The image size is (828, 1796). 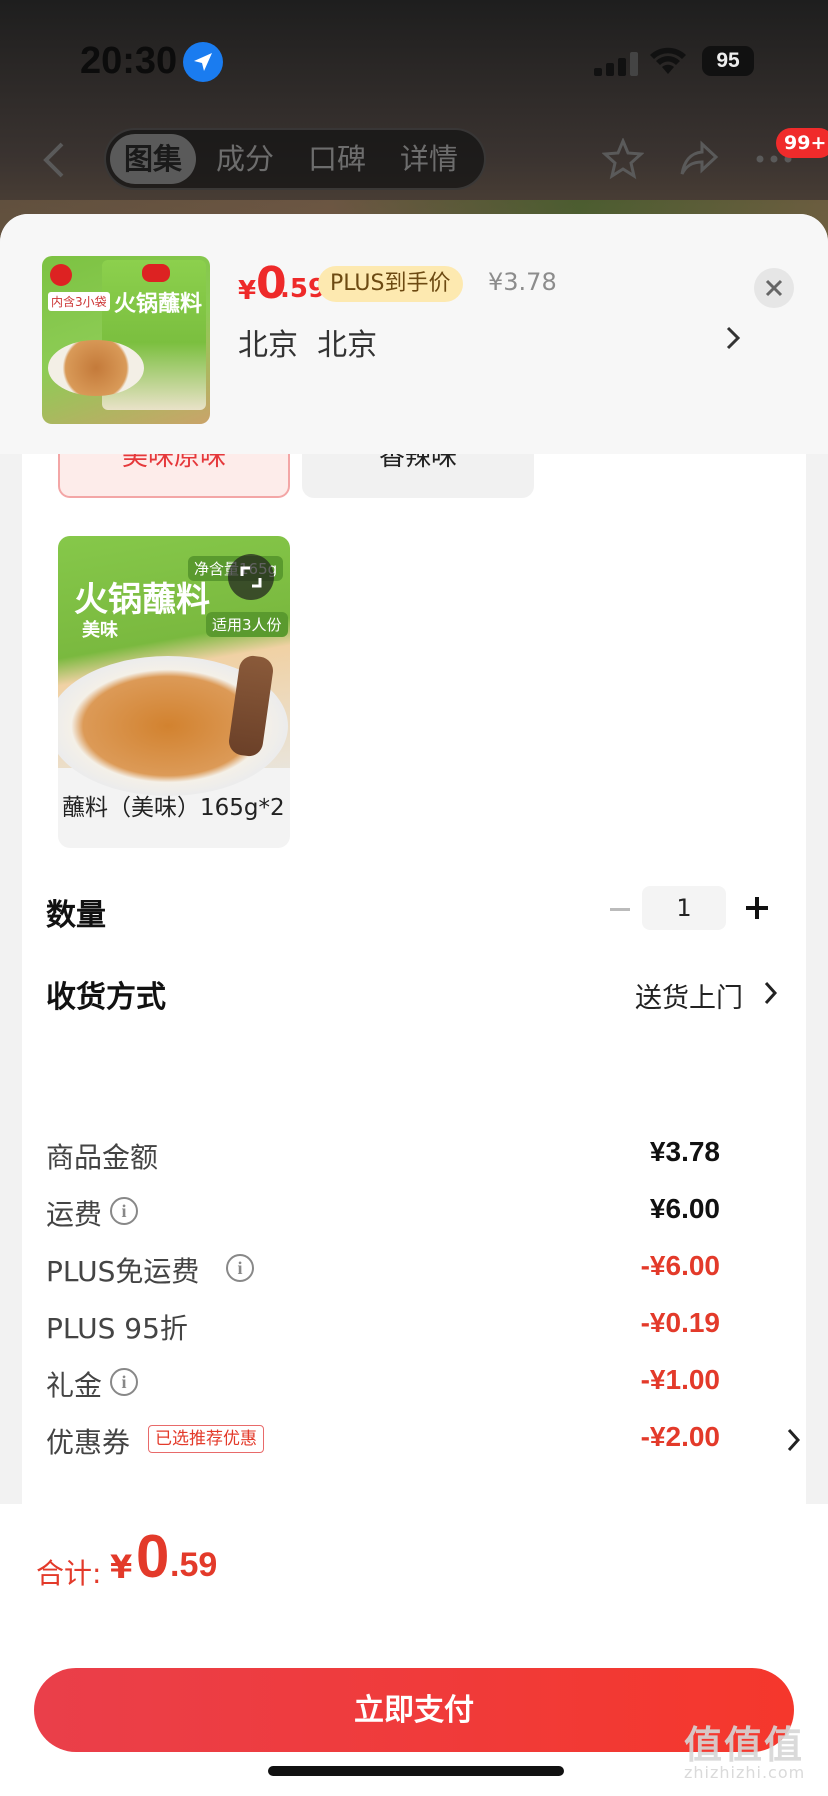 What do you see at coordinates (247, 291) in the screenshot?
I see `price-currency: ¥` at bounding box center [247, 291].